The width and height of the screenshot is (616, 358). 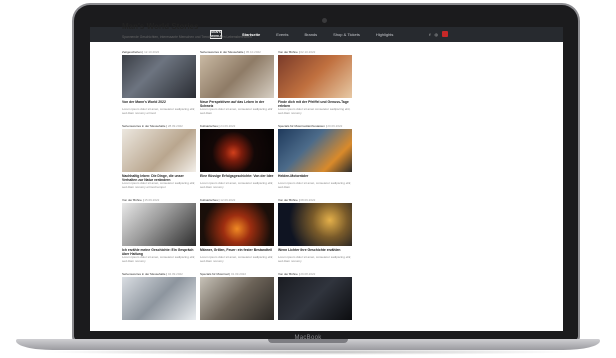 I want to click on story-date: 08.09.2022, so click(x=308, y=200).